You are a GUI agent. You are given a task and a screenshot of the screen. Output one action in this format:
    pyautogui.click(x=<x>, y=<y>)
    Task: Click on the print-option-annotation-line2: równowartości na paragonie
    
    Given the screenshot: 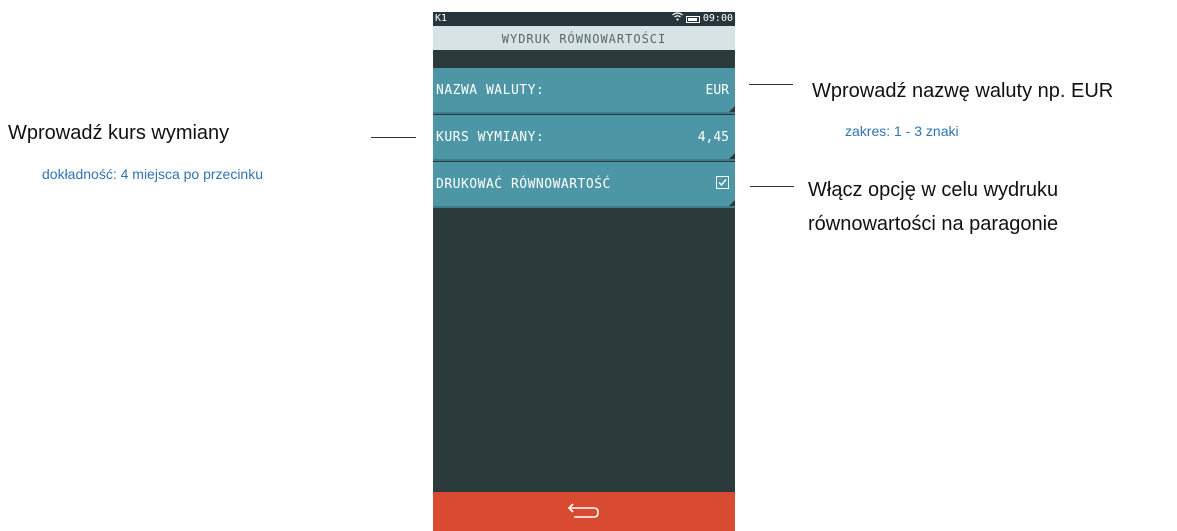 What is the action you would take?
    pyautogui.click(x=933, y=224)
    